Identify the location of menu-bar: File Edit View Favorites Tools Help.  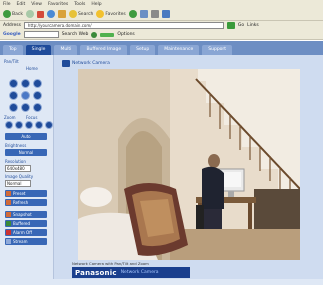
(161, 4).